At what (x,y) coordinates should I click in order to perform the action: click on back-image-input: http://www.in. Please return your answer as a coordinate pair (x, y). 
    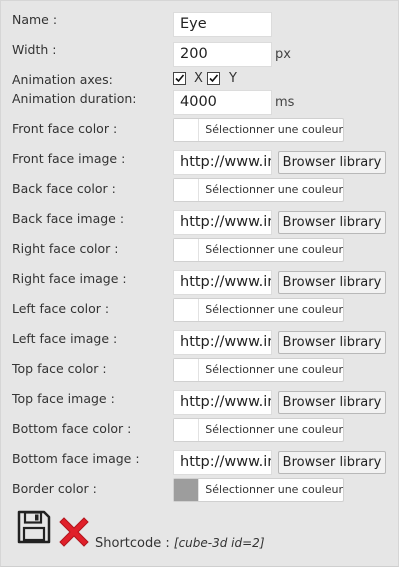
    Looking at the image, I should click on (222, 222).